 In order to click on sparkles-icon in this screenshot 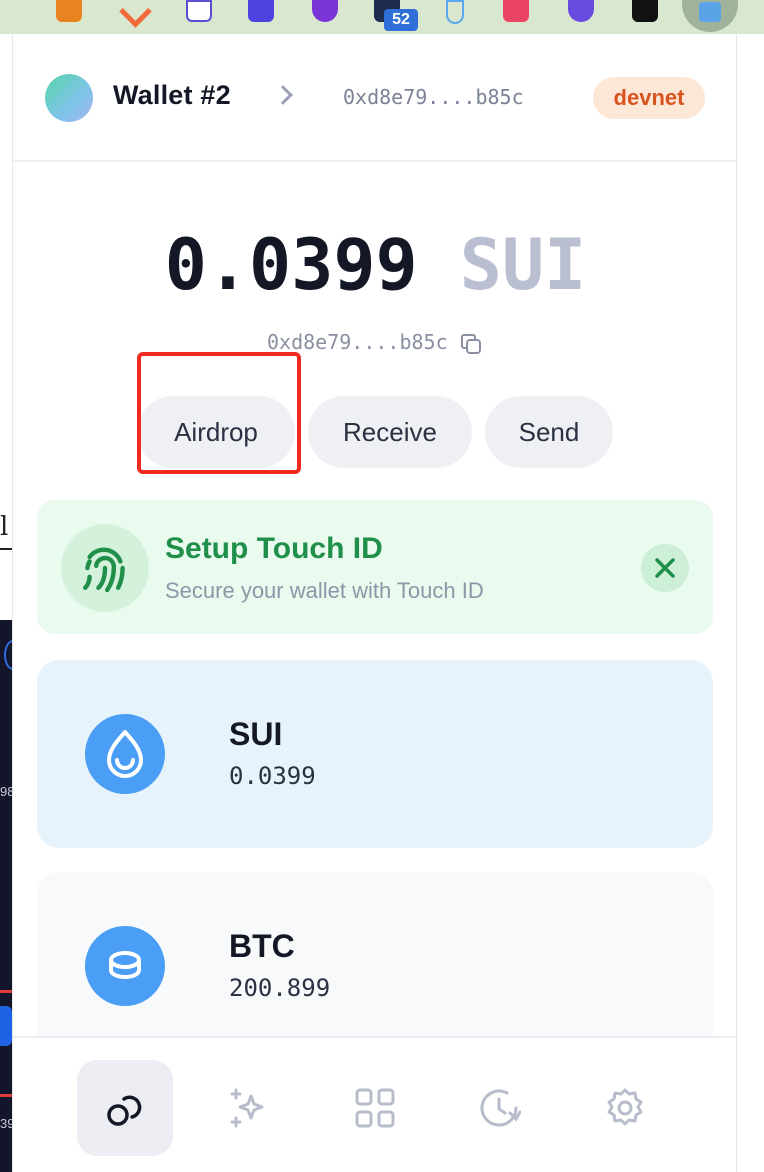, I will do `click(247, 1108)`.